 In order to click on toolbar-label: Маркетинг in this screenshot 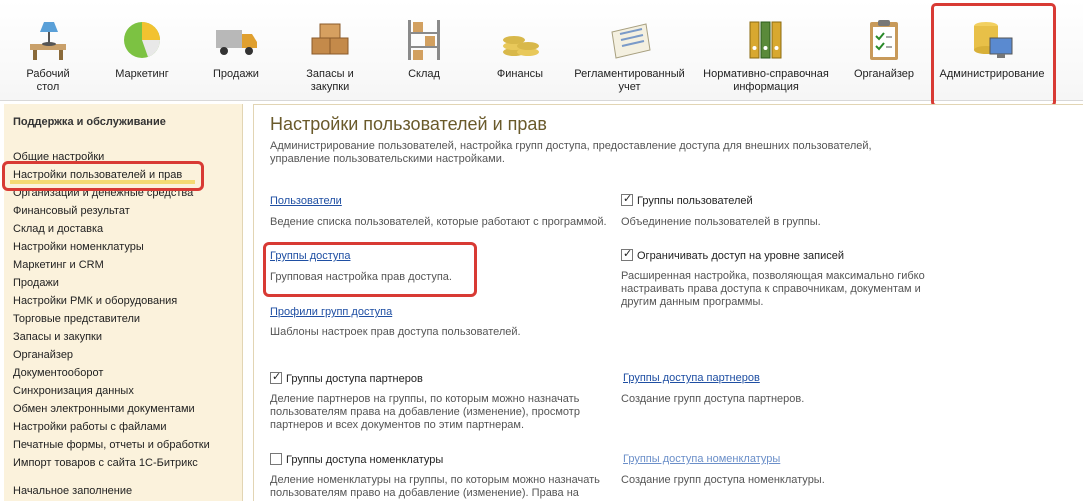, I will do `click(142, 74)`.